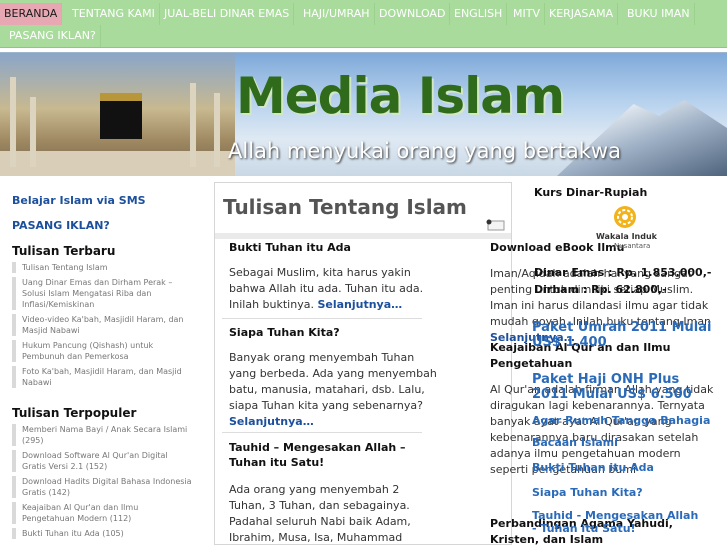 The height and width of the screenshot is (545, 727). I want to click on mountain-image, so click(642, 138).